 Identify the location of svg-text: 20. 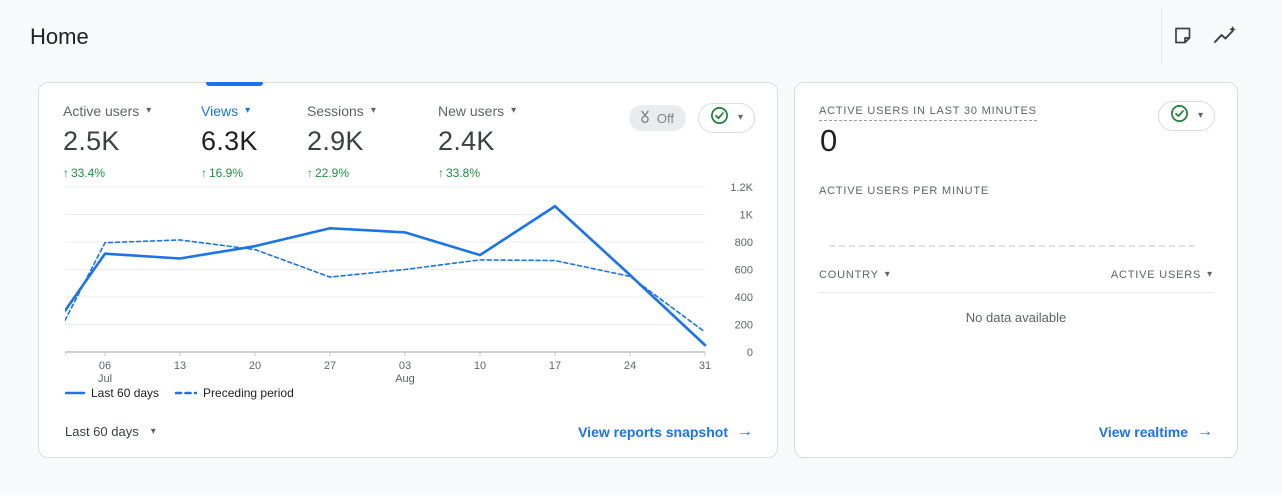
(255, 366).